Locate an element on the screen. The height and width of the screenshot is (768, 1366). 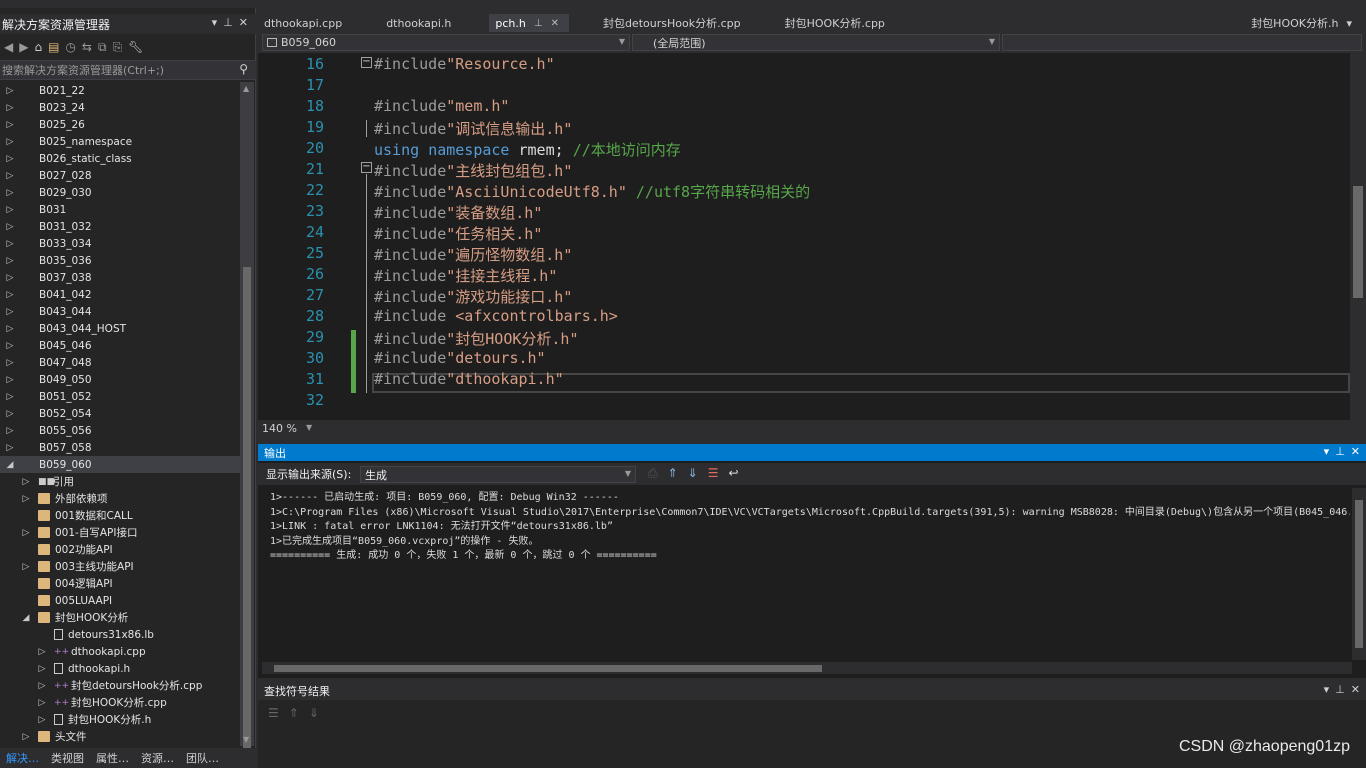
find-message-icon: ⎙ is located at coordinates (653, 473).